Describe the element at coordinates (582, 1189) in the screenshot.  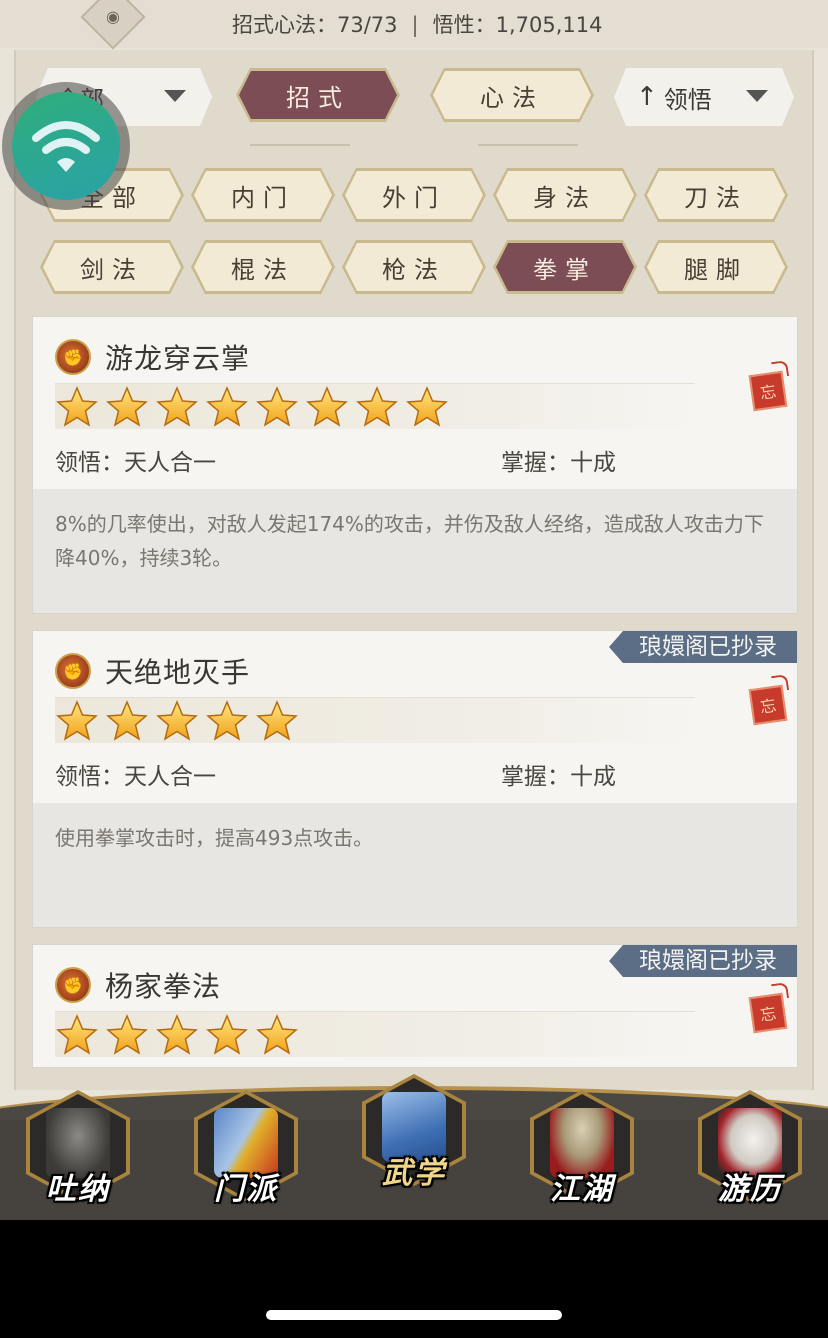
I see `nav-label: 江湖` at that location.